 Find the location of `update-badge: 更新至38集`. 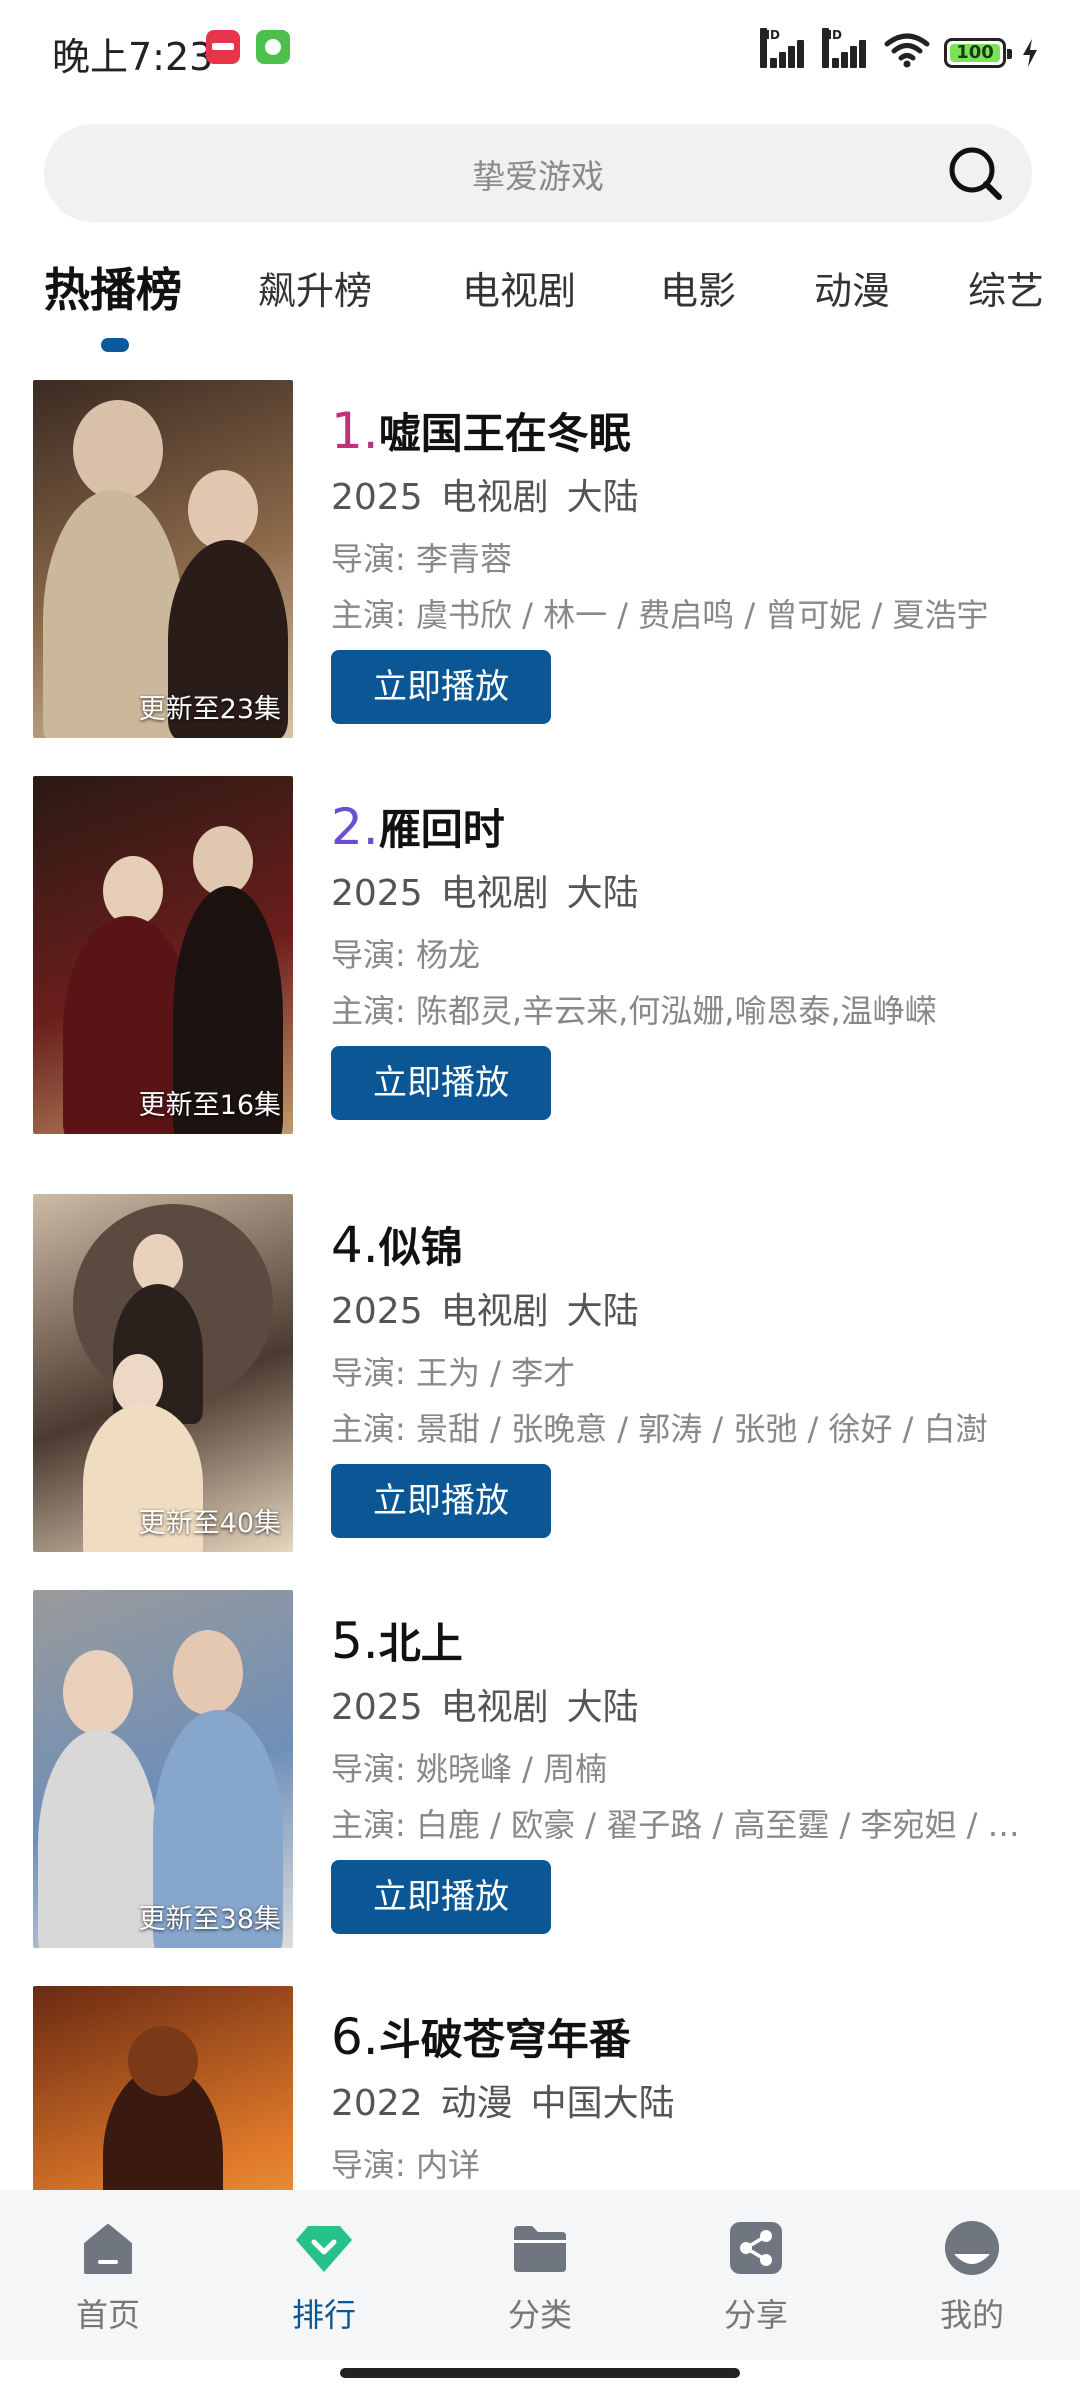

update-badge: 更新至38集 is located at coordinates (209, 1919).